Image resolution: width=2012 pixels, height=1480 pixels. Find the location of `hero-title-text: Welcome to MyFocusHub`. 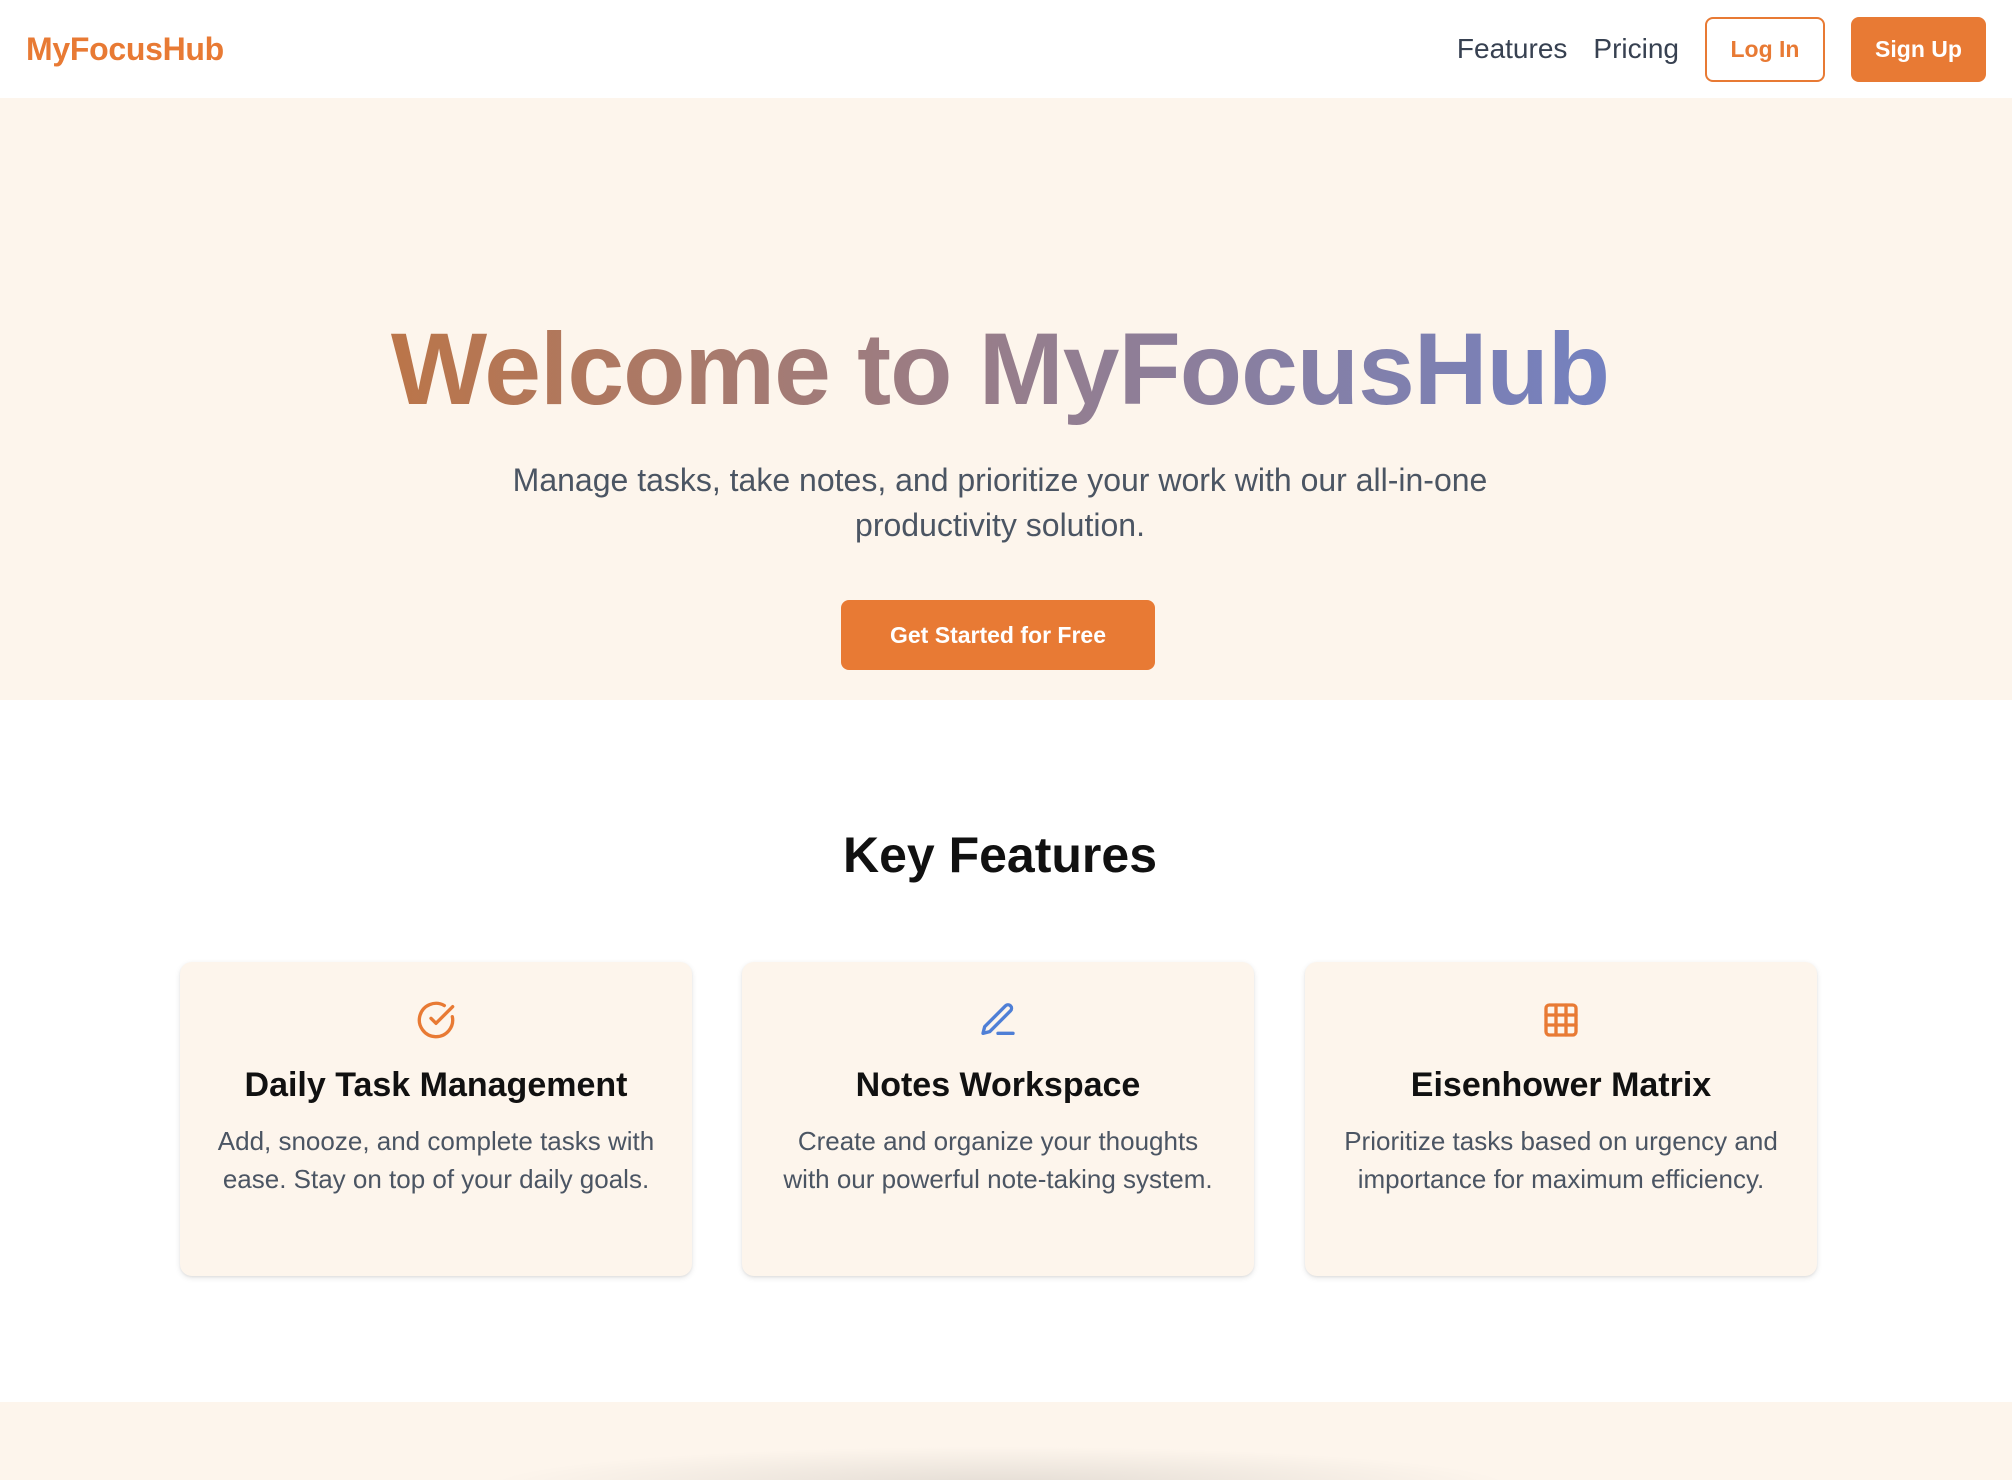

hero-title-text: Welcome to MyFocusHub is located at coordinates (1000, 369).